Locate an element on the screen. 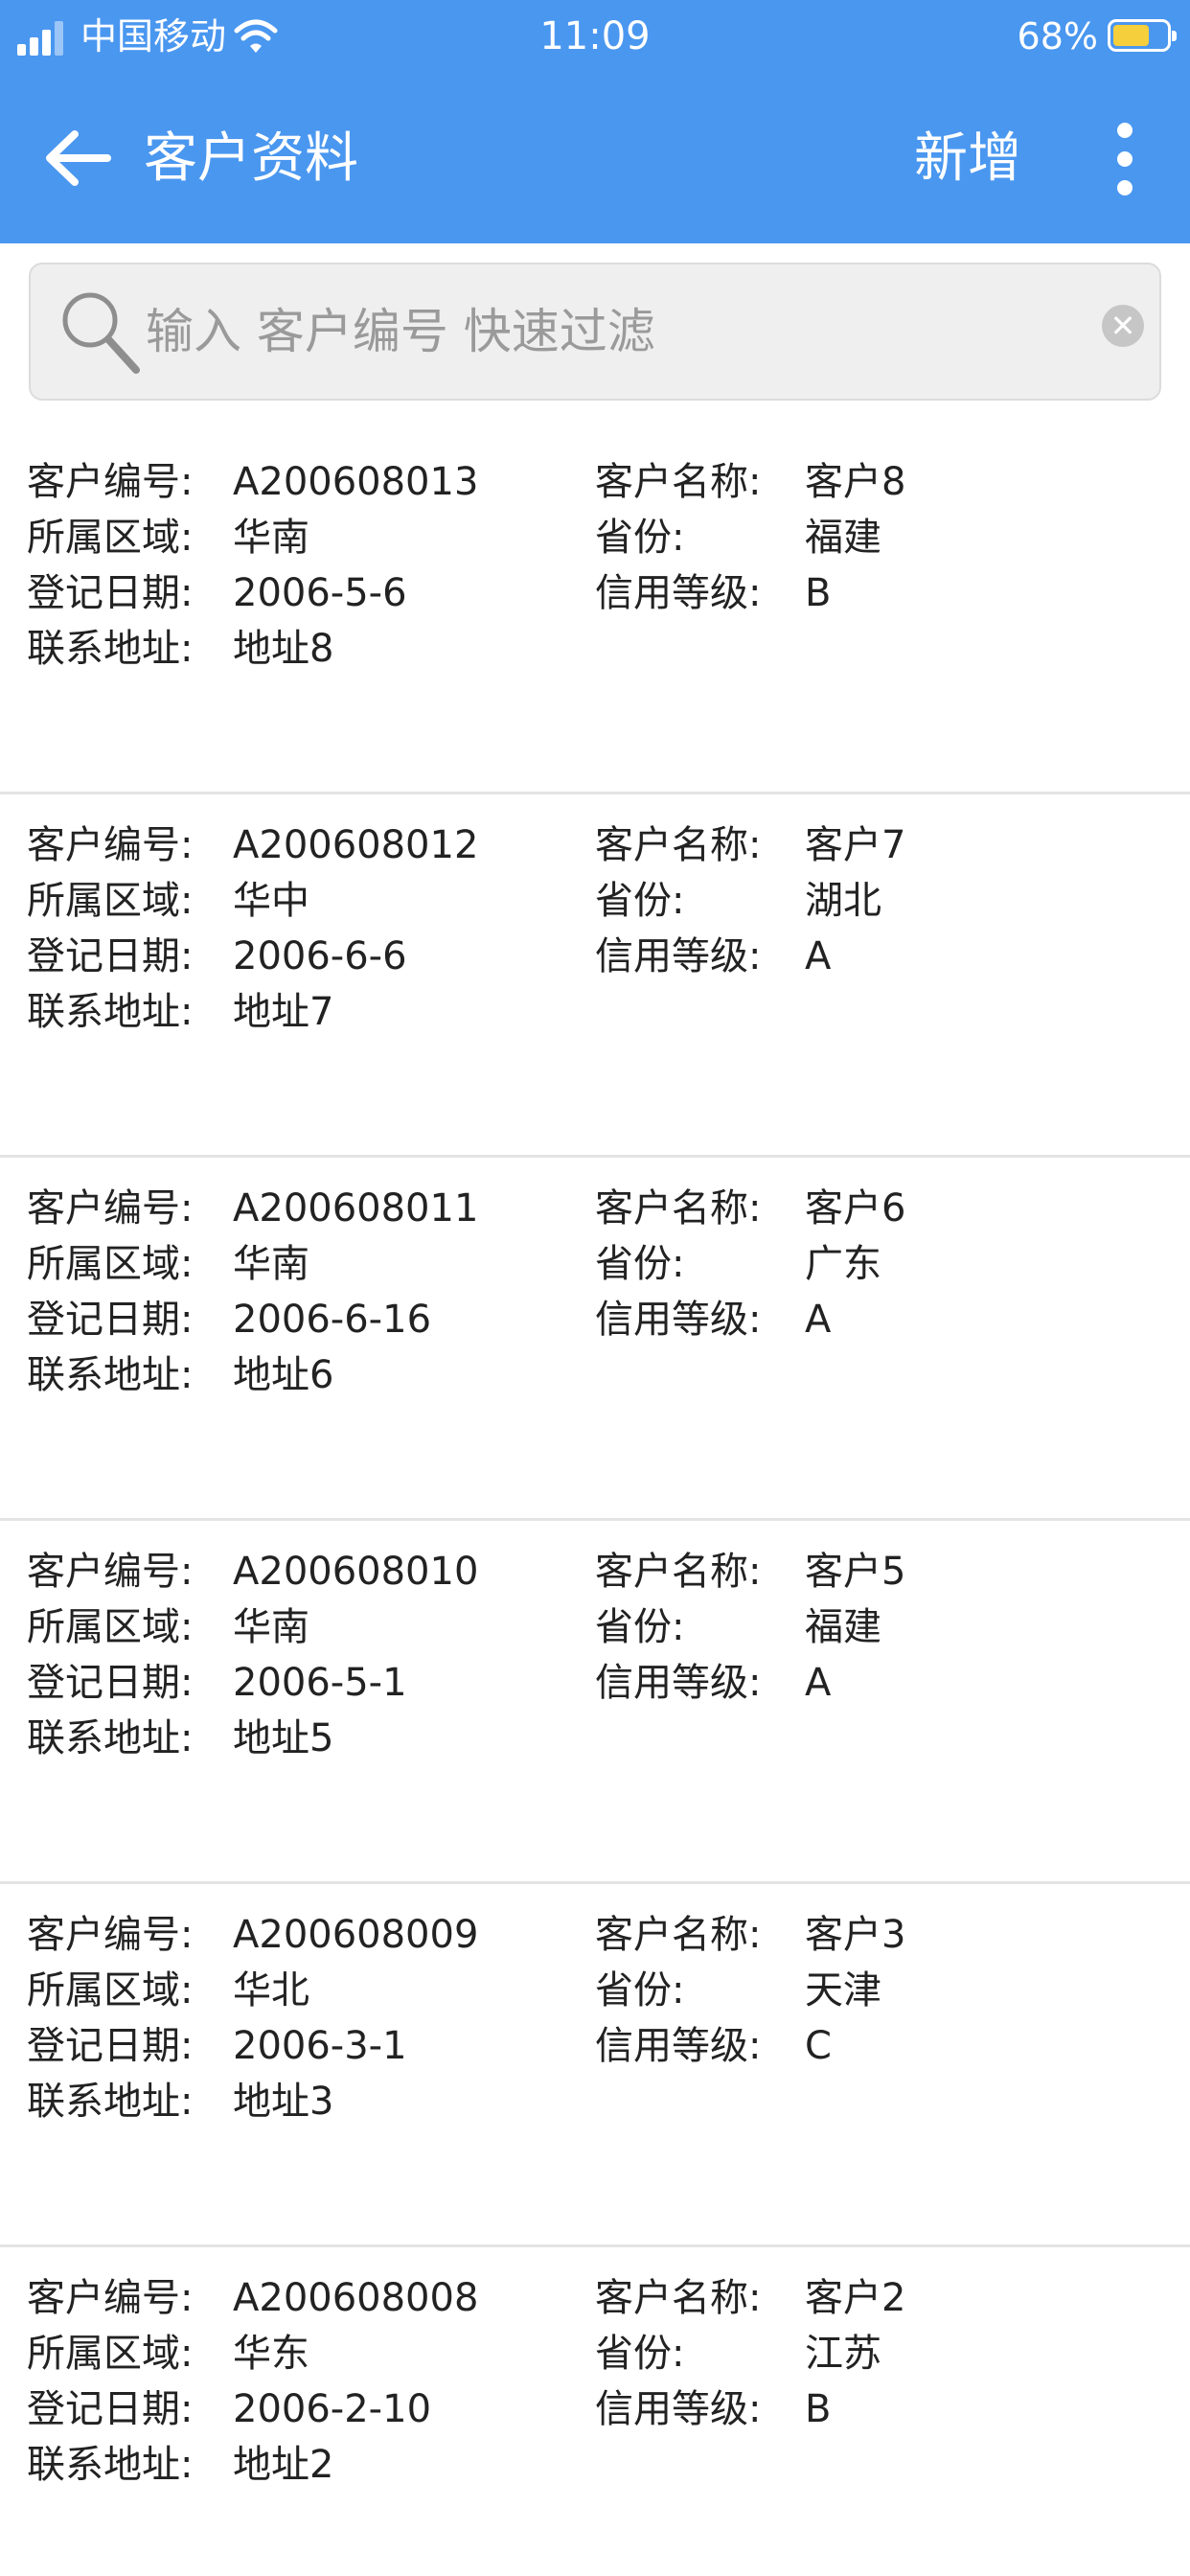 The height and width of the screenshot is (2576, 1190). search-icon is located at coordinates (101, 333).